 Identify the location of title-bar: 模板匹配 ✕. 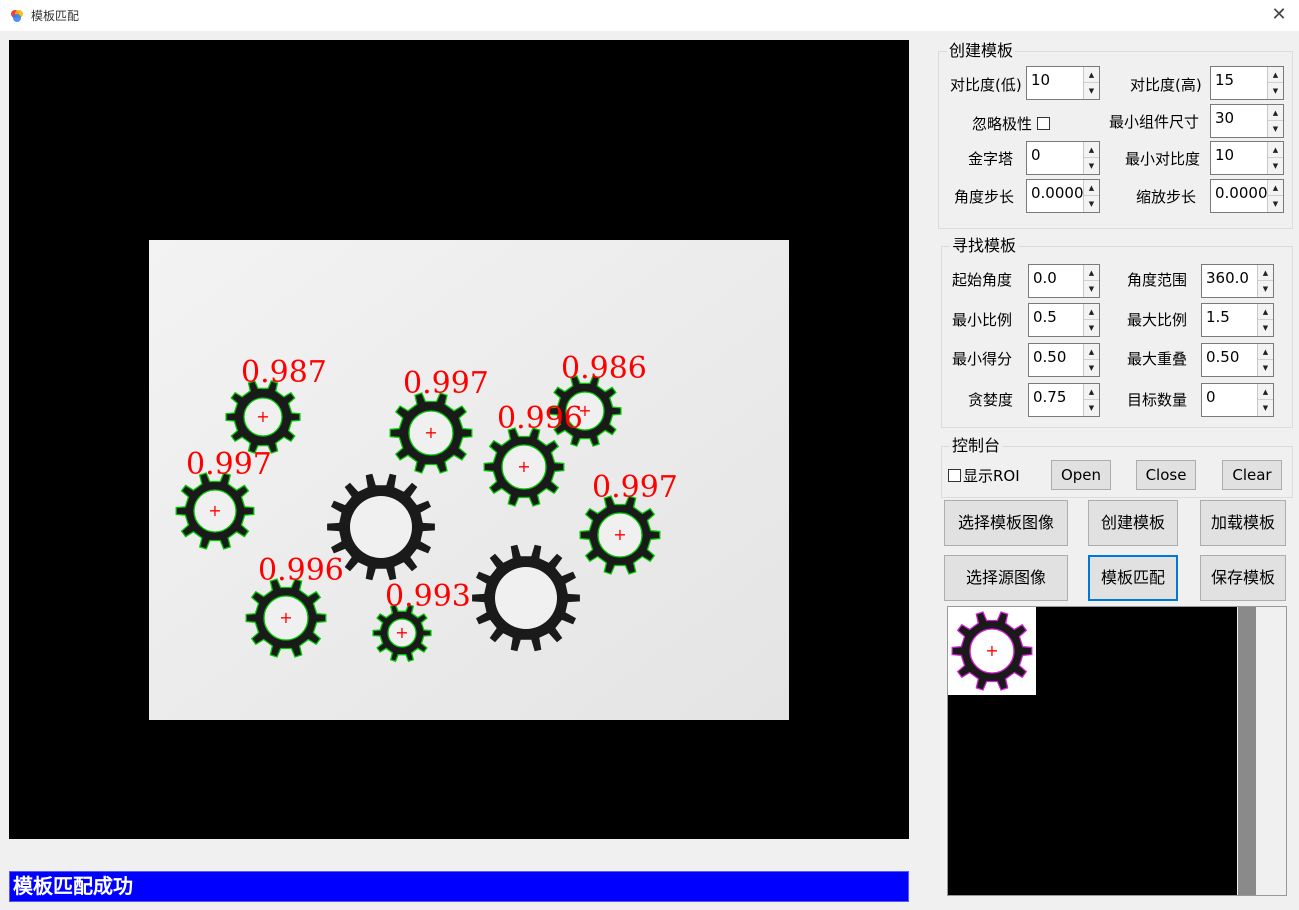
(649, 15).